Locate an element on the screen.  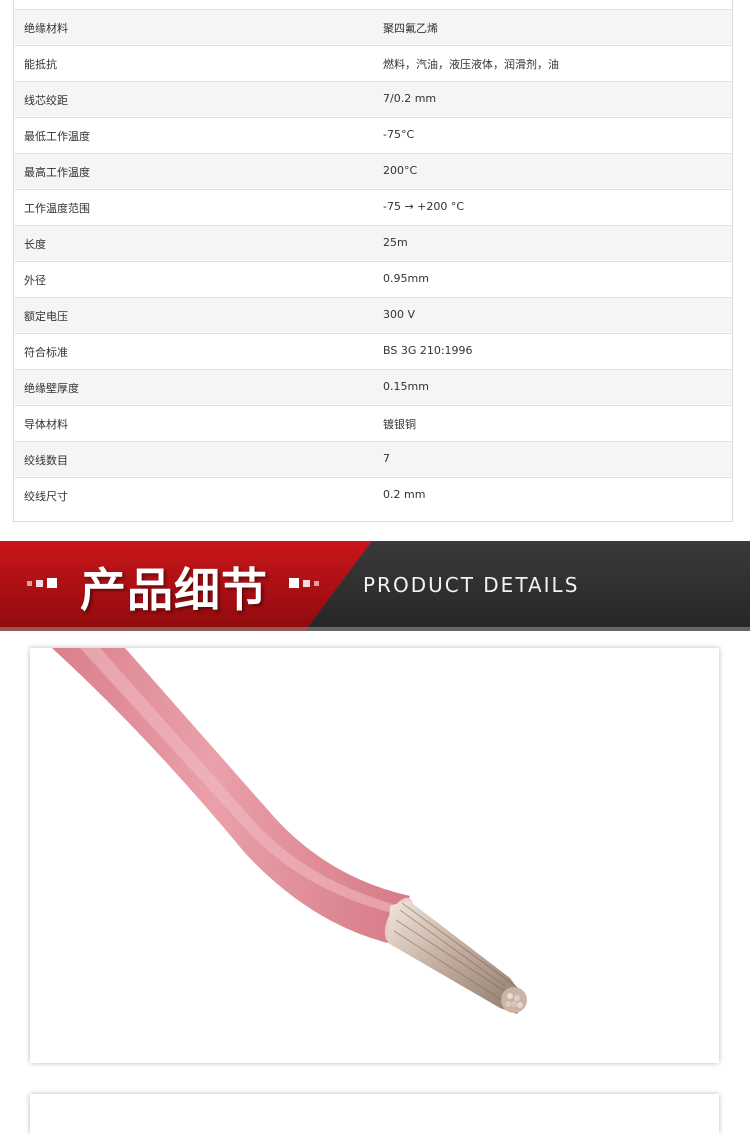
spec-row: 导体材料 镀银铜 is located at coordinates (373, 422).